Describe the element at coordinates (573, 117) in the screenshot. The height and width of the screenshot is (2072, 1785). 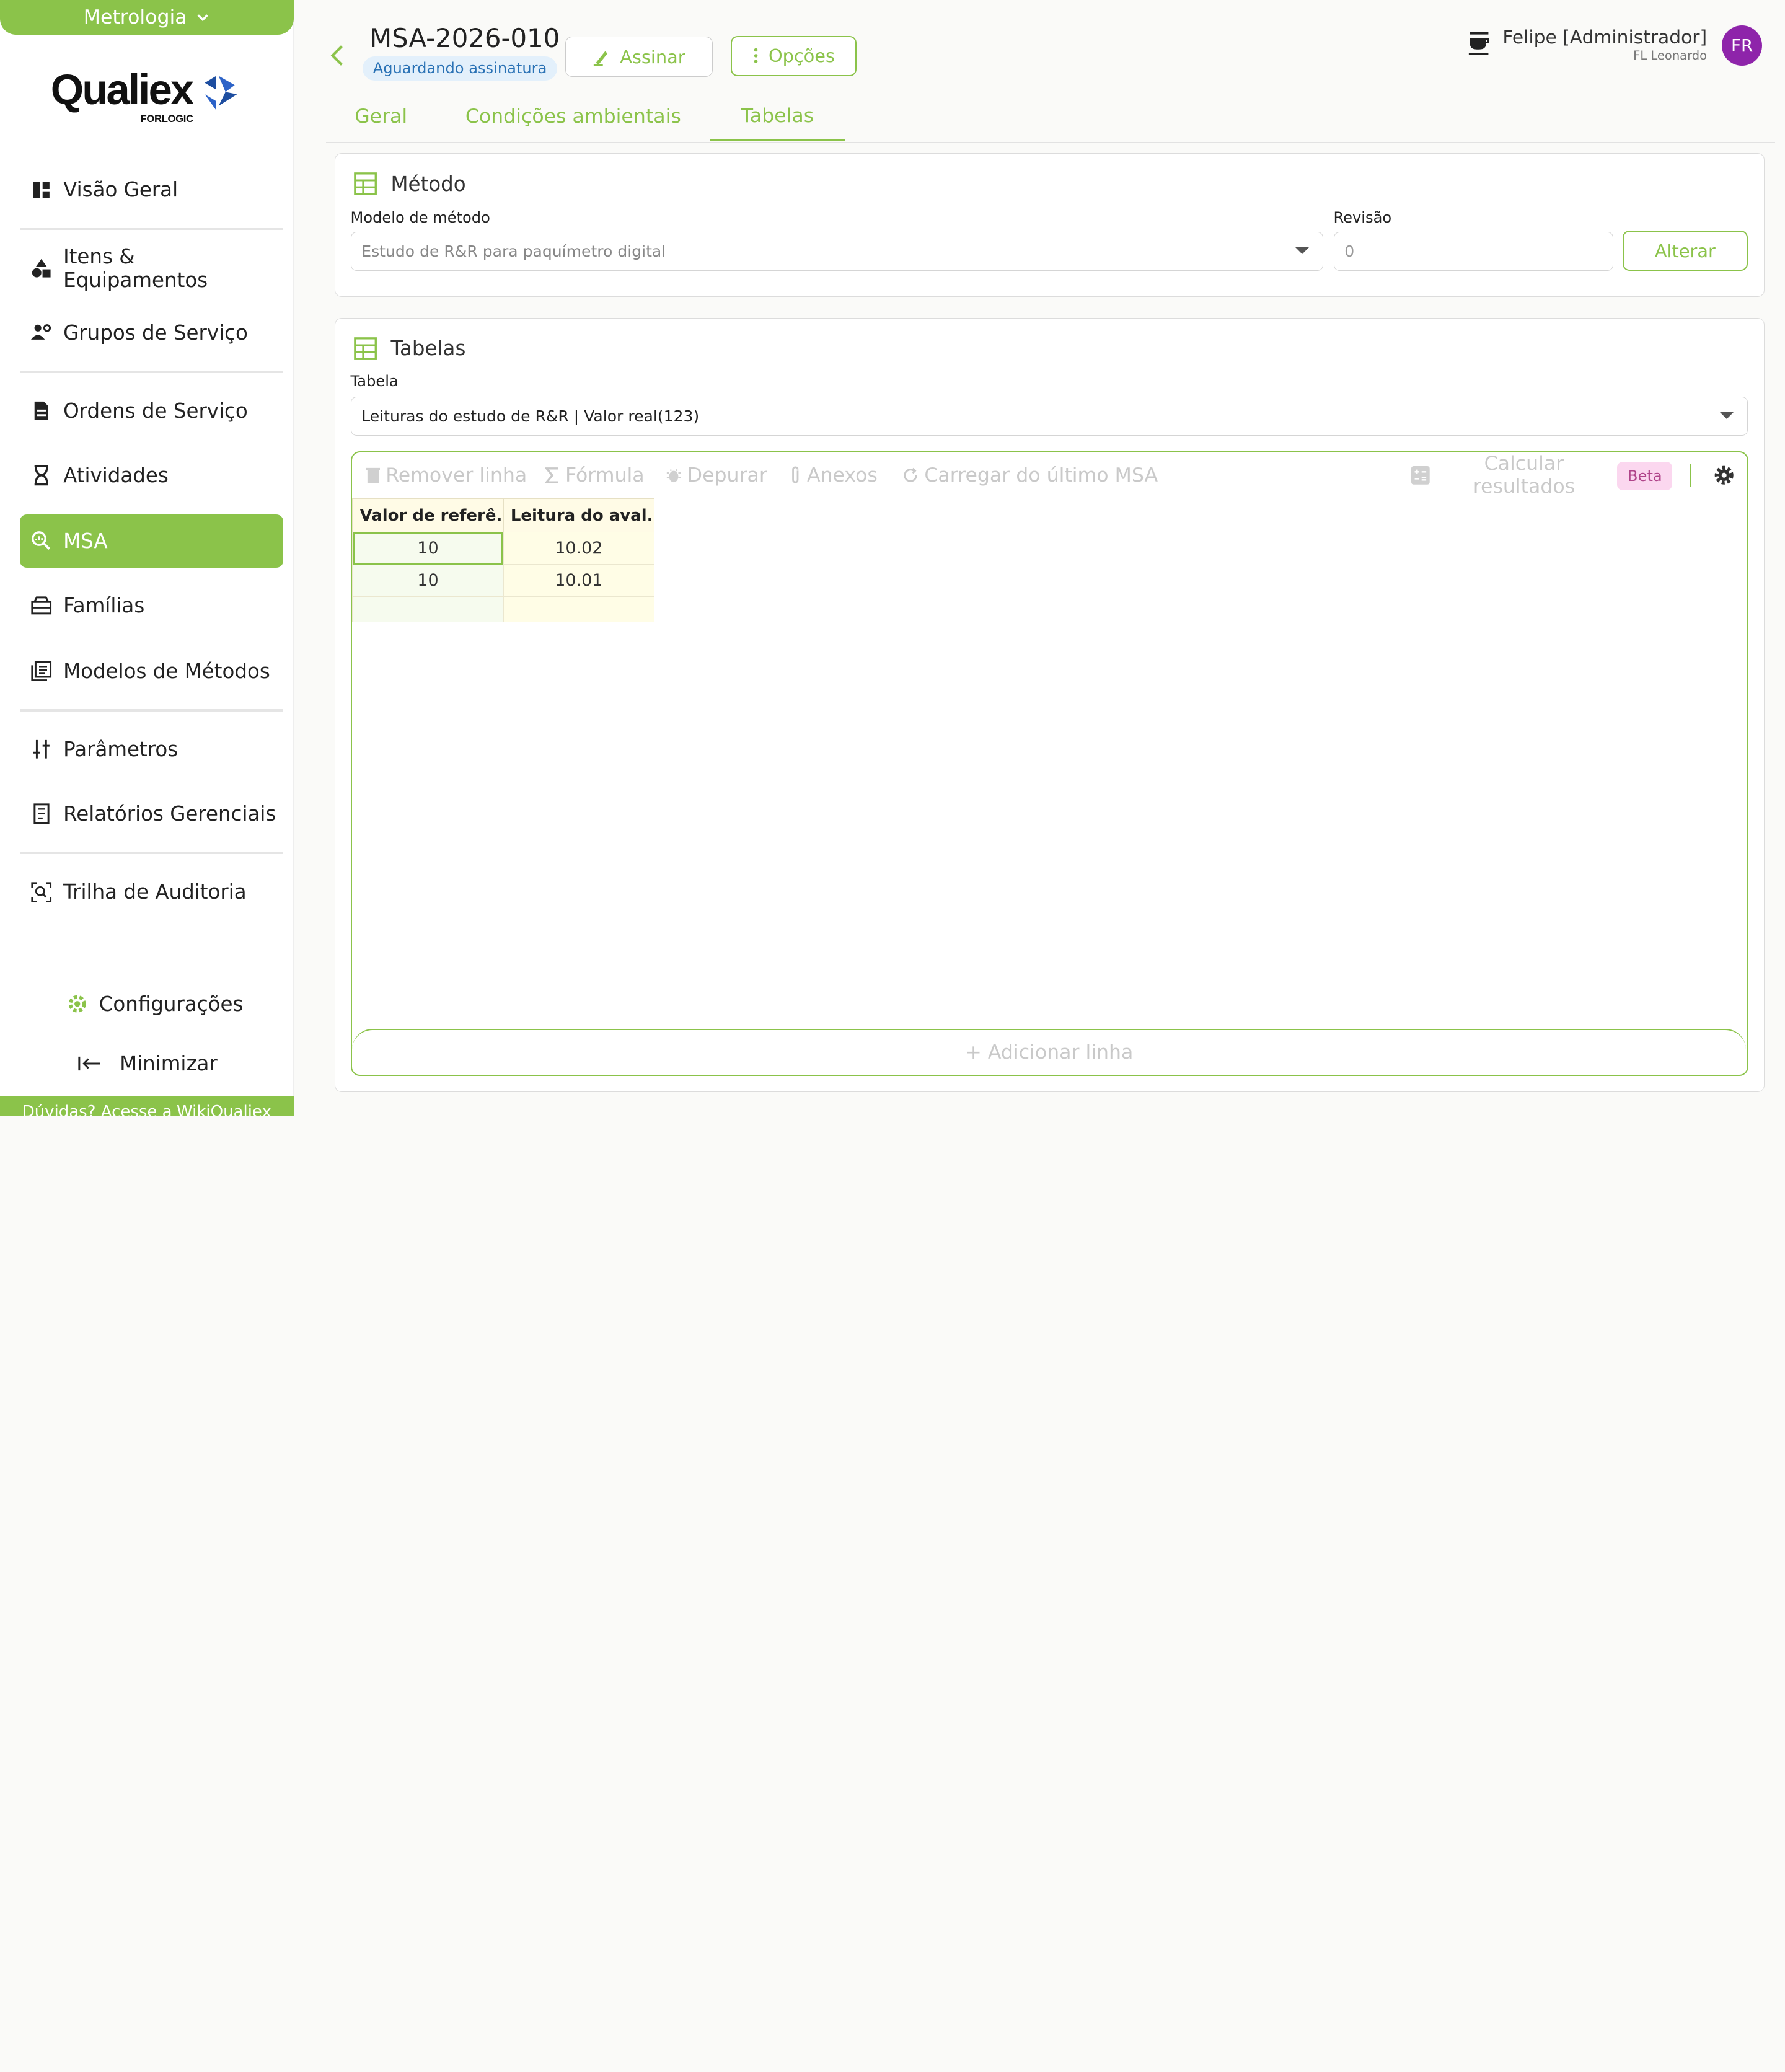
I see `tab-condicoes-ambientais: Condições ambientais` at that location.